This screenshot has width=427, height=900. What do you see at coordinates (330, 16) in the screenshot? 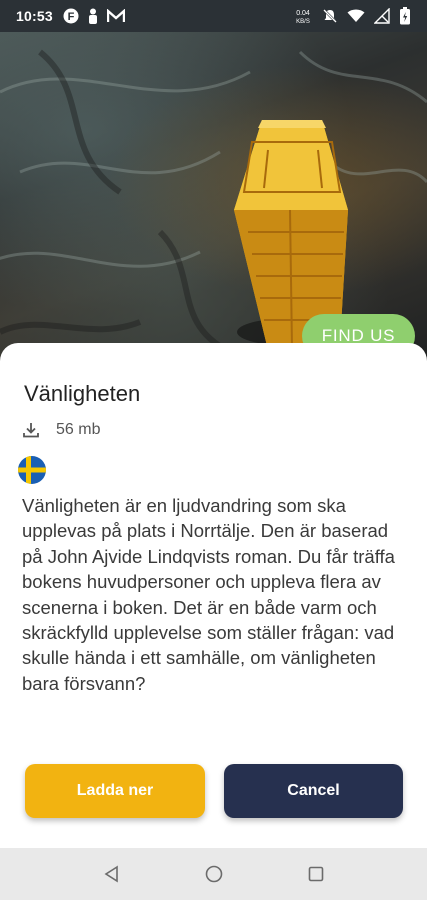
I see `mute-icon` at bounding box center [330, 16].